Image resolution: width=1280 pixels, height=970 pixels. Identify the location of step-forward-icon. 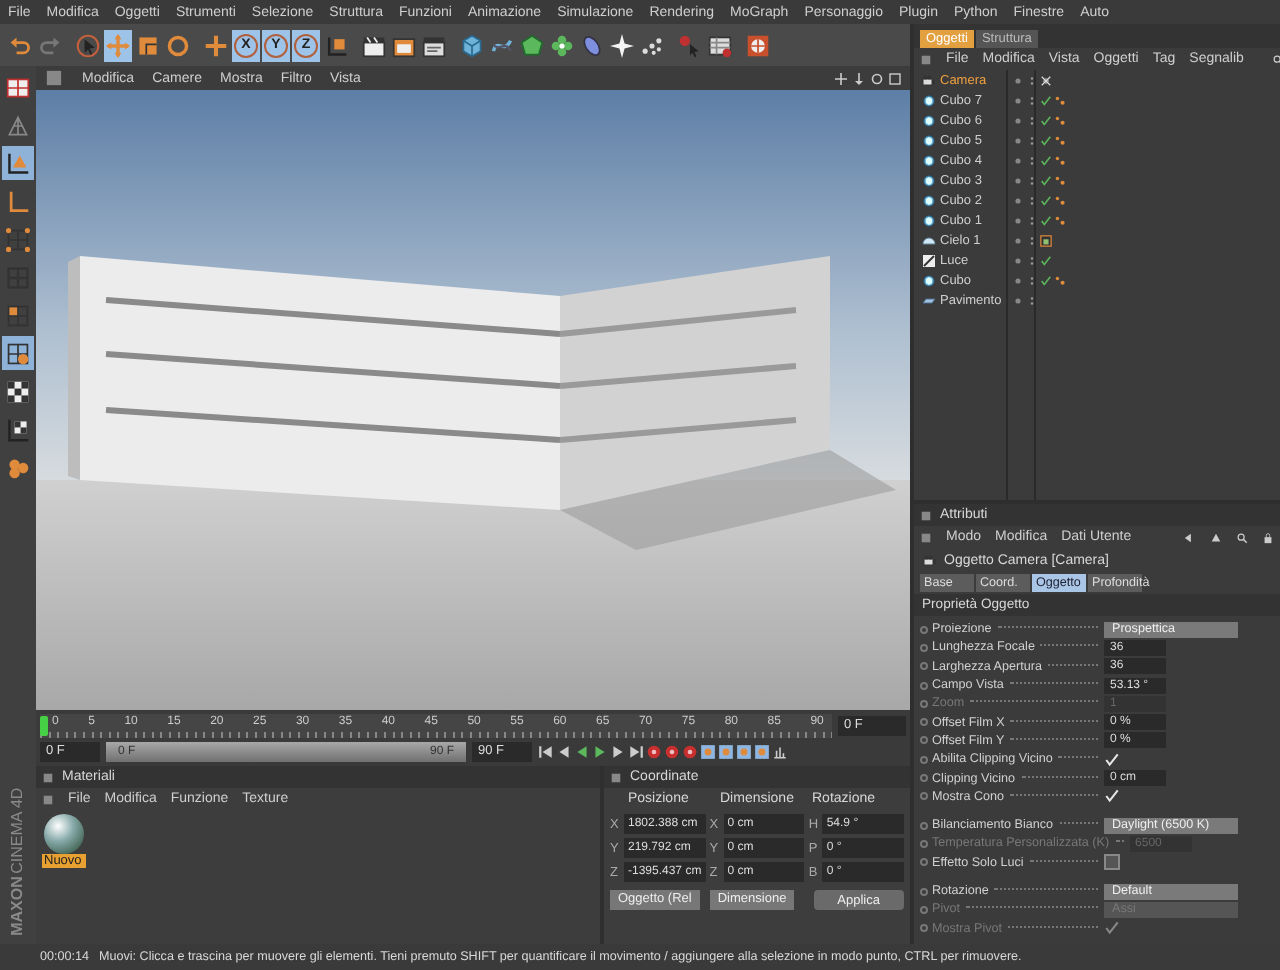
(618, 751).